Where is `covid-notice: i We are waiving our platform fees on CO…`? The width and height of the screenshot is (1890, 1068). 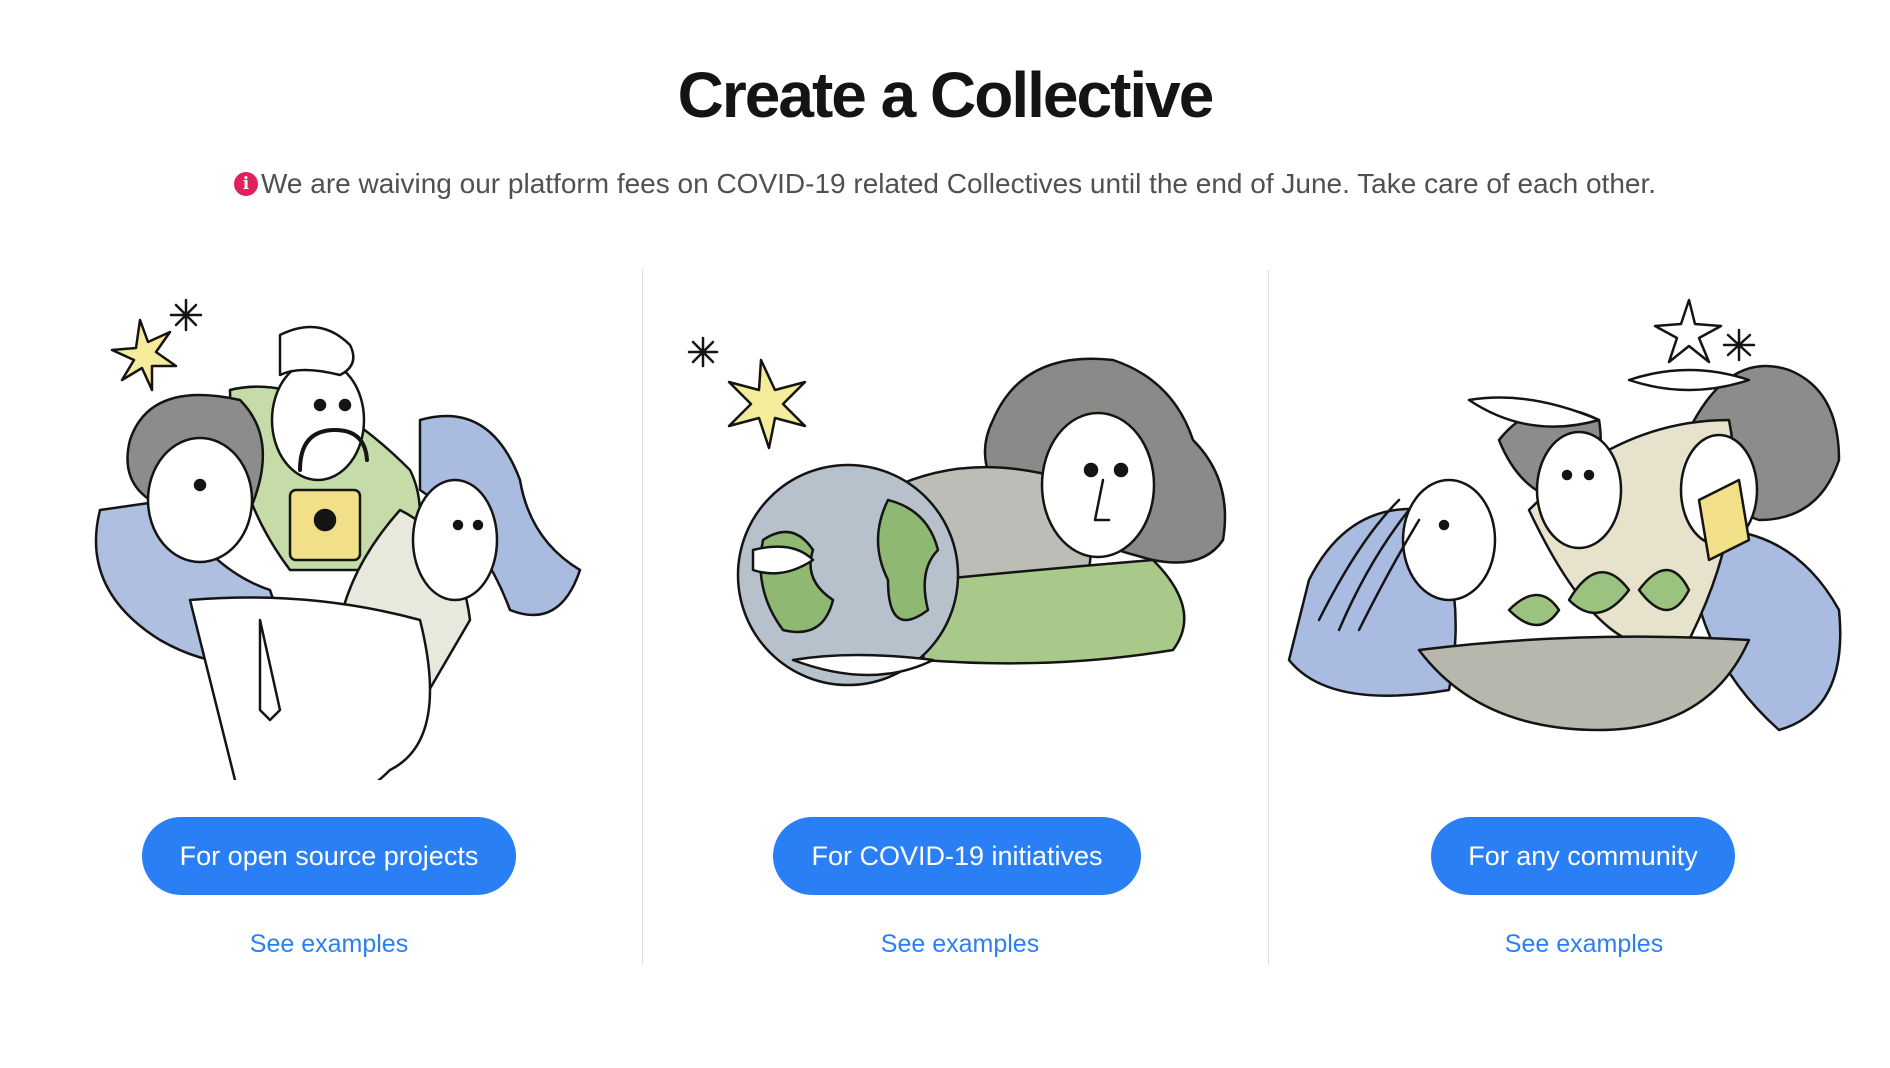
covid-notice: i We are waiving our platform fees on CO… is located at coordinates (945, 184).